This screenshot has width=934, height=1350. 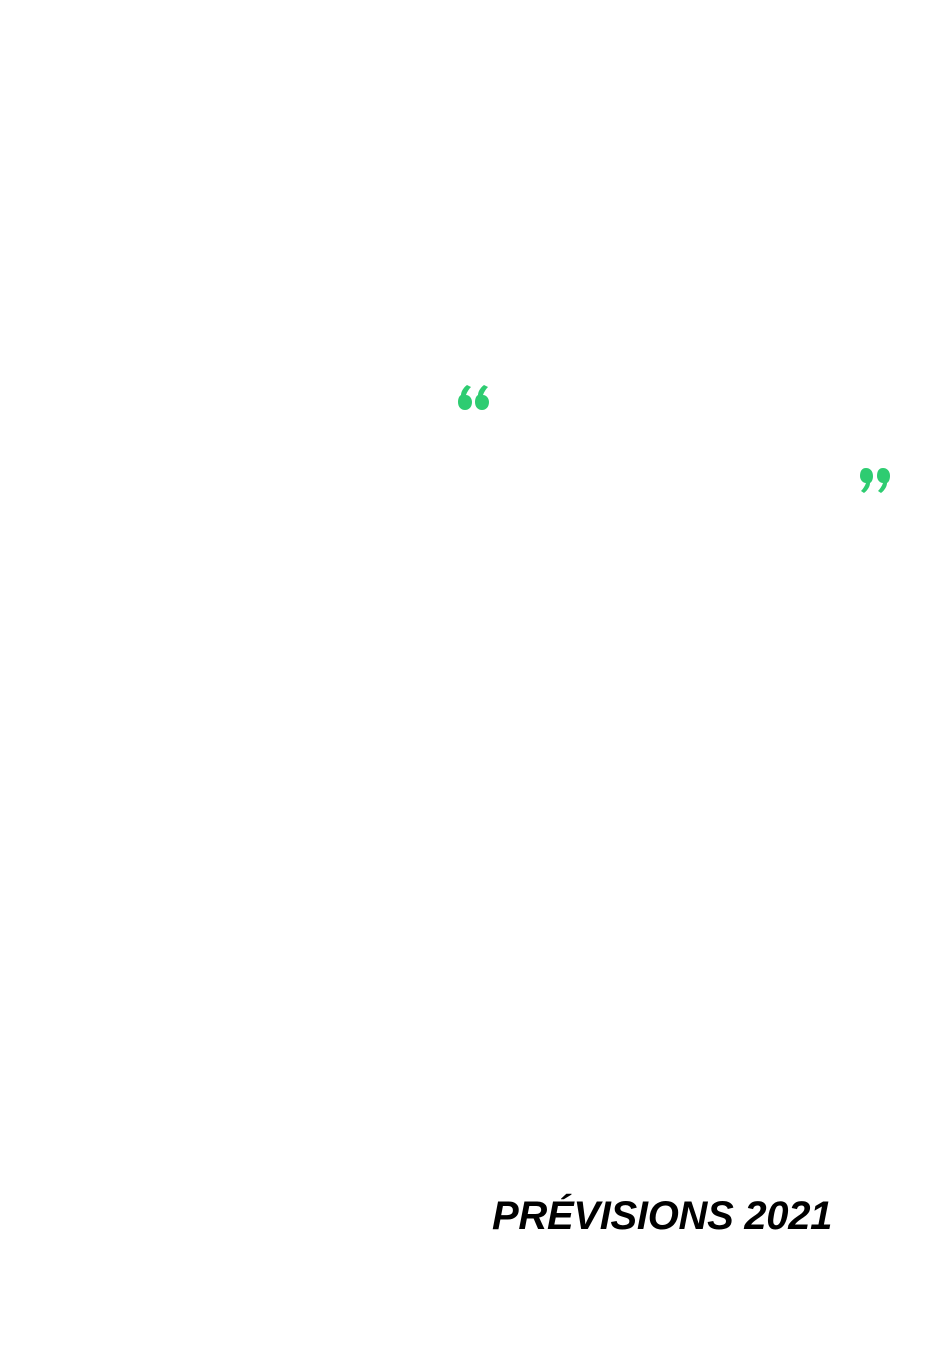 I want to click on footer-title: PRÉVISIONS 2021, so click(x=662, y=1216).